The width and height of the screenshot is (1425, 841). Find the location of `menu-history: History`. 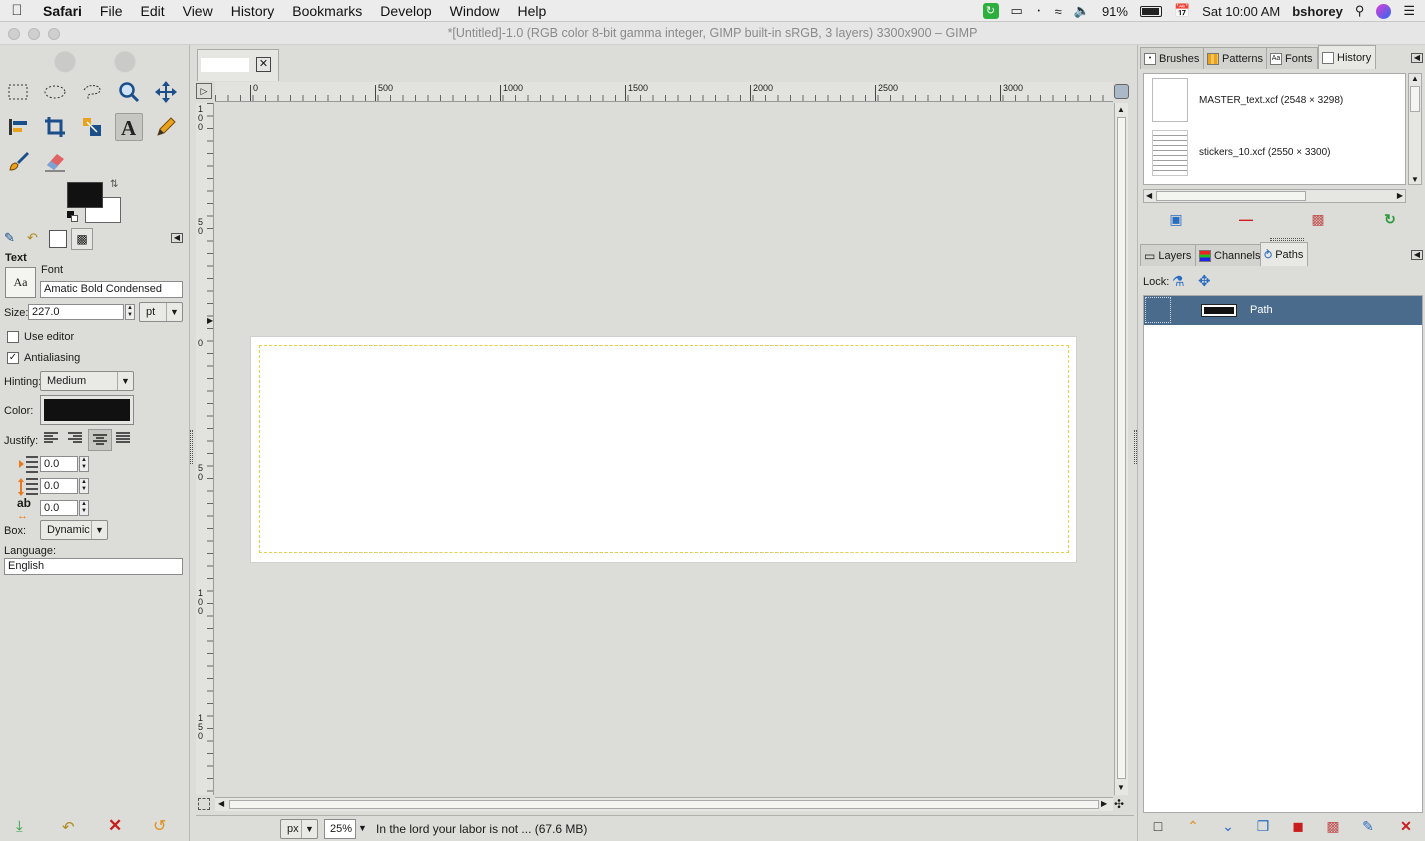

menu-history: History is located at coordinates (253, 11).